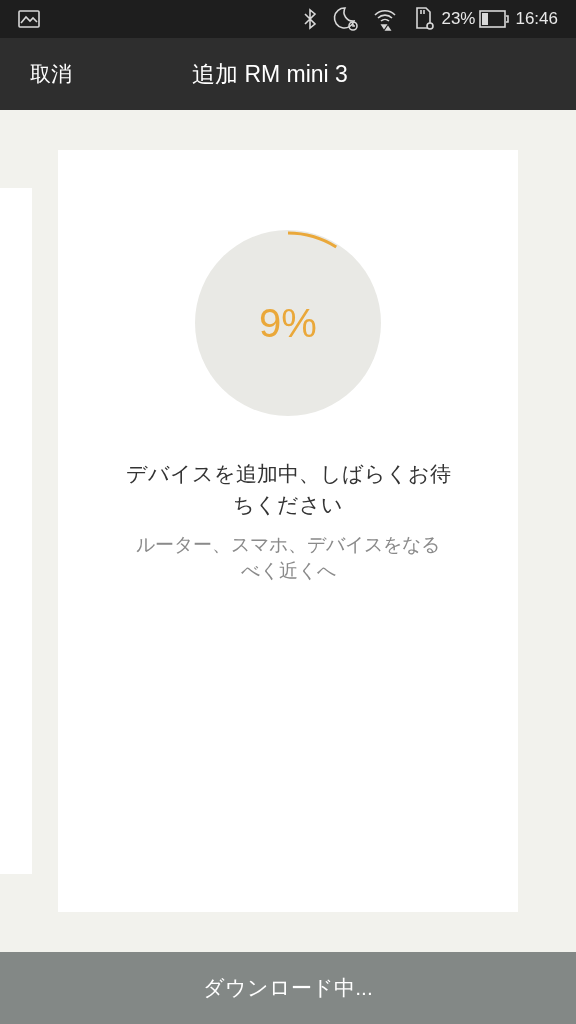 This screenshot has height=1024, width=576. What do you see at coordinates (458, 19) in the screenshot?
I see `battery-percentage: 23%` at bounding box center [458, 19].